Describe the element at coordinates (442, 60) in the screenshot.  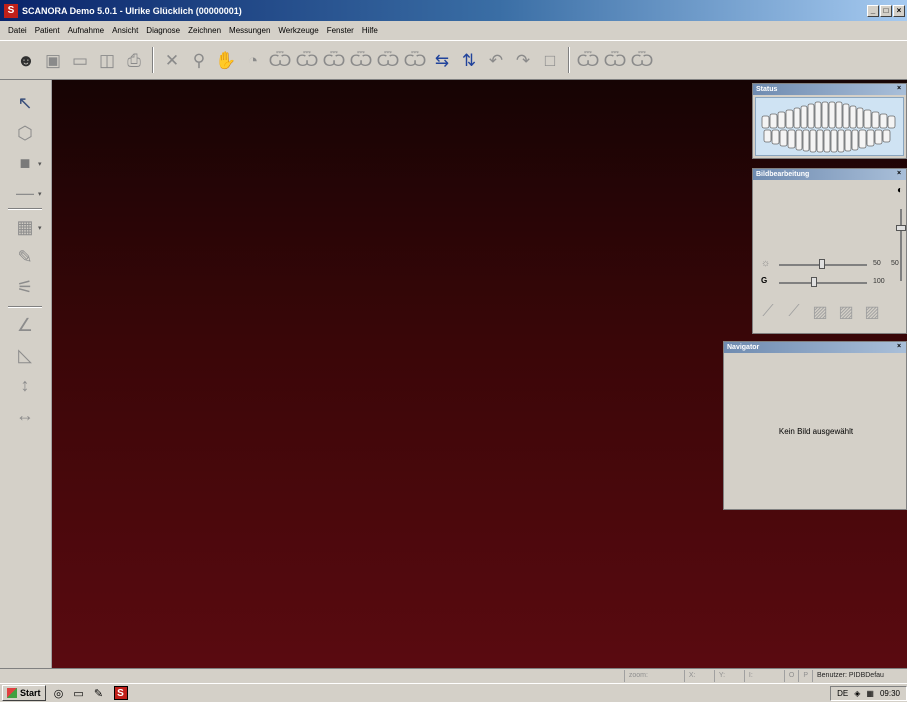
I see `flip-horizontal-icon: ⇆` at that location.